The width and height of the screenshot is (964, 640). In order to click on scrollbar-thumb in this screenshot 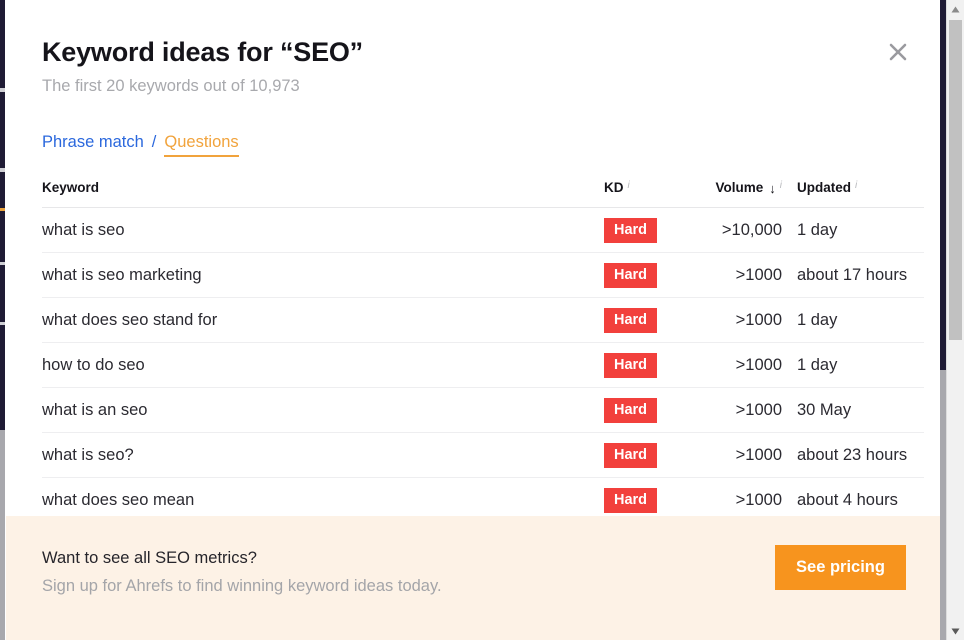, I will do `click(955, 180)`.